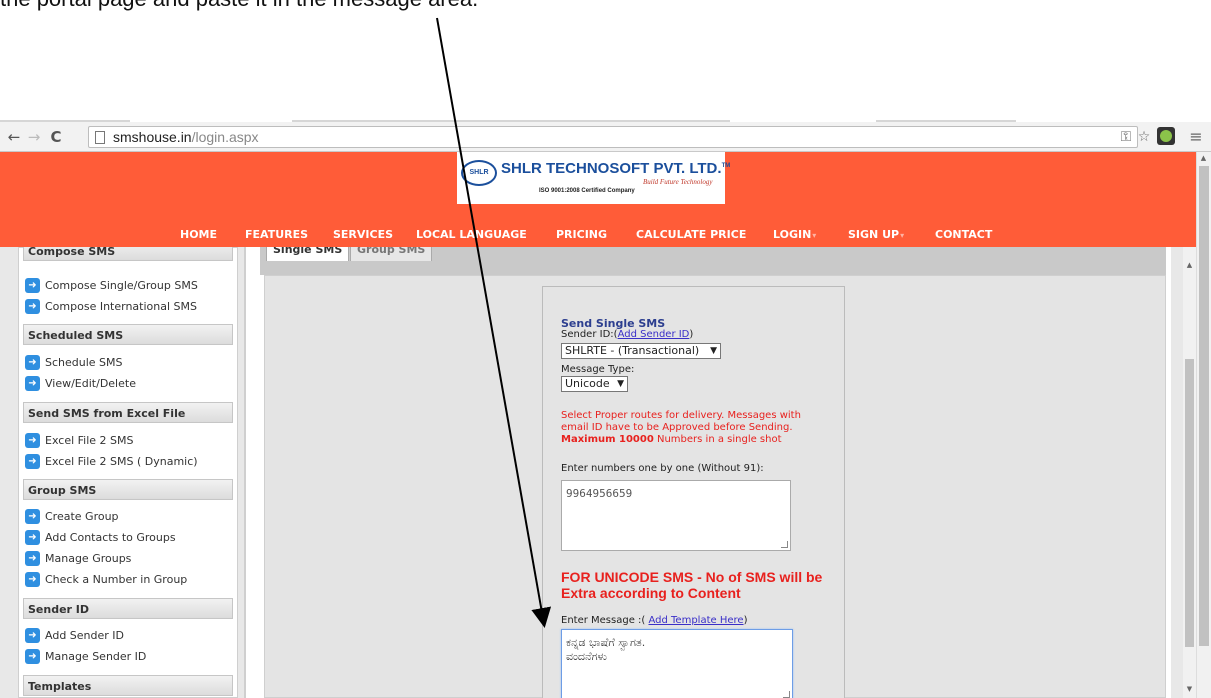 The width and height of the screenshot is (1211, 698). Describe the element at coordinates (1126, 137) in the screenshot. I see `key-icon: ⚿` at that location.